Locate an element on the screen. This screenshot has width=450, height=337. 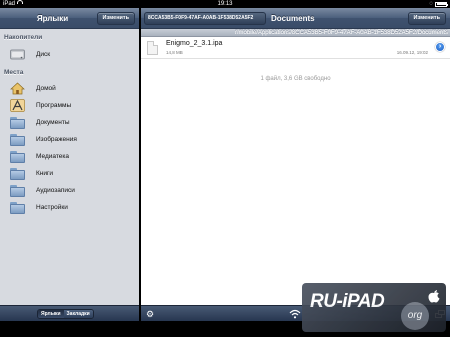
status-time: 19:13 is located at coordinates (225, 4).